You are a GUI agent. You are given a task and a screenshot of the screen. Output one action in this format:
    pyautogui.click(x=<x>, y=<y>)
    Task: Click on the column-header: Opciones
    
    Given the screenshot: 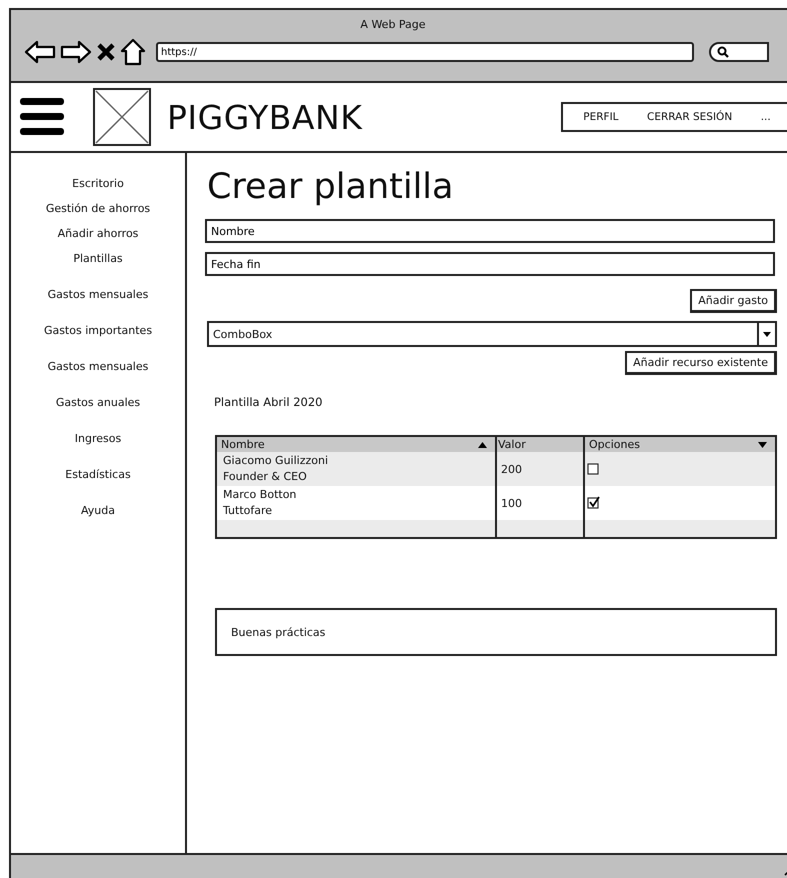 What is the action you would take?
    pyautogui.click(x=680, y=444)
    